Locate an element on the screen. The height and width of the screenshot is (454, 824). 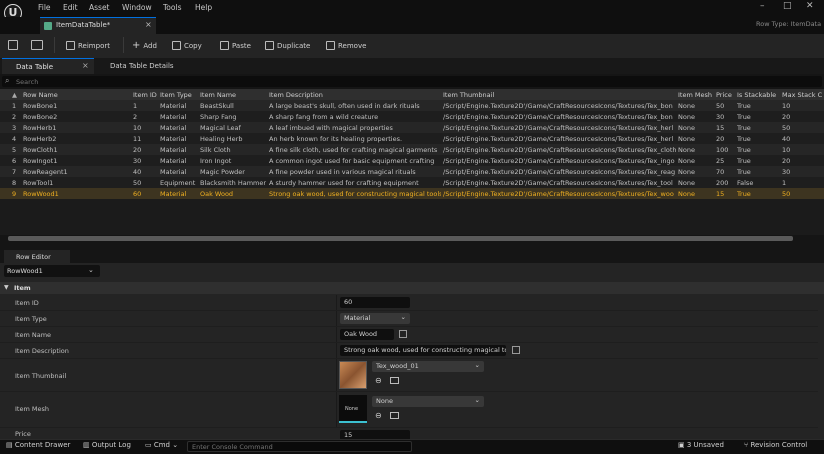
browse-icon is located at coordinates (37, 45).